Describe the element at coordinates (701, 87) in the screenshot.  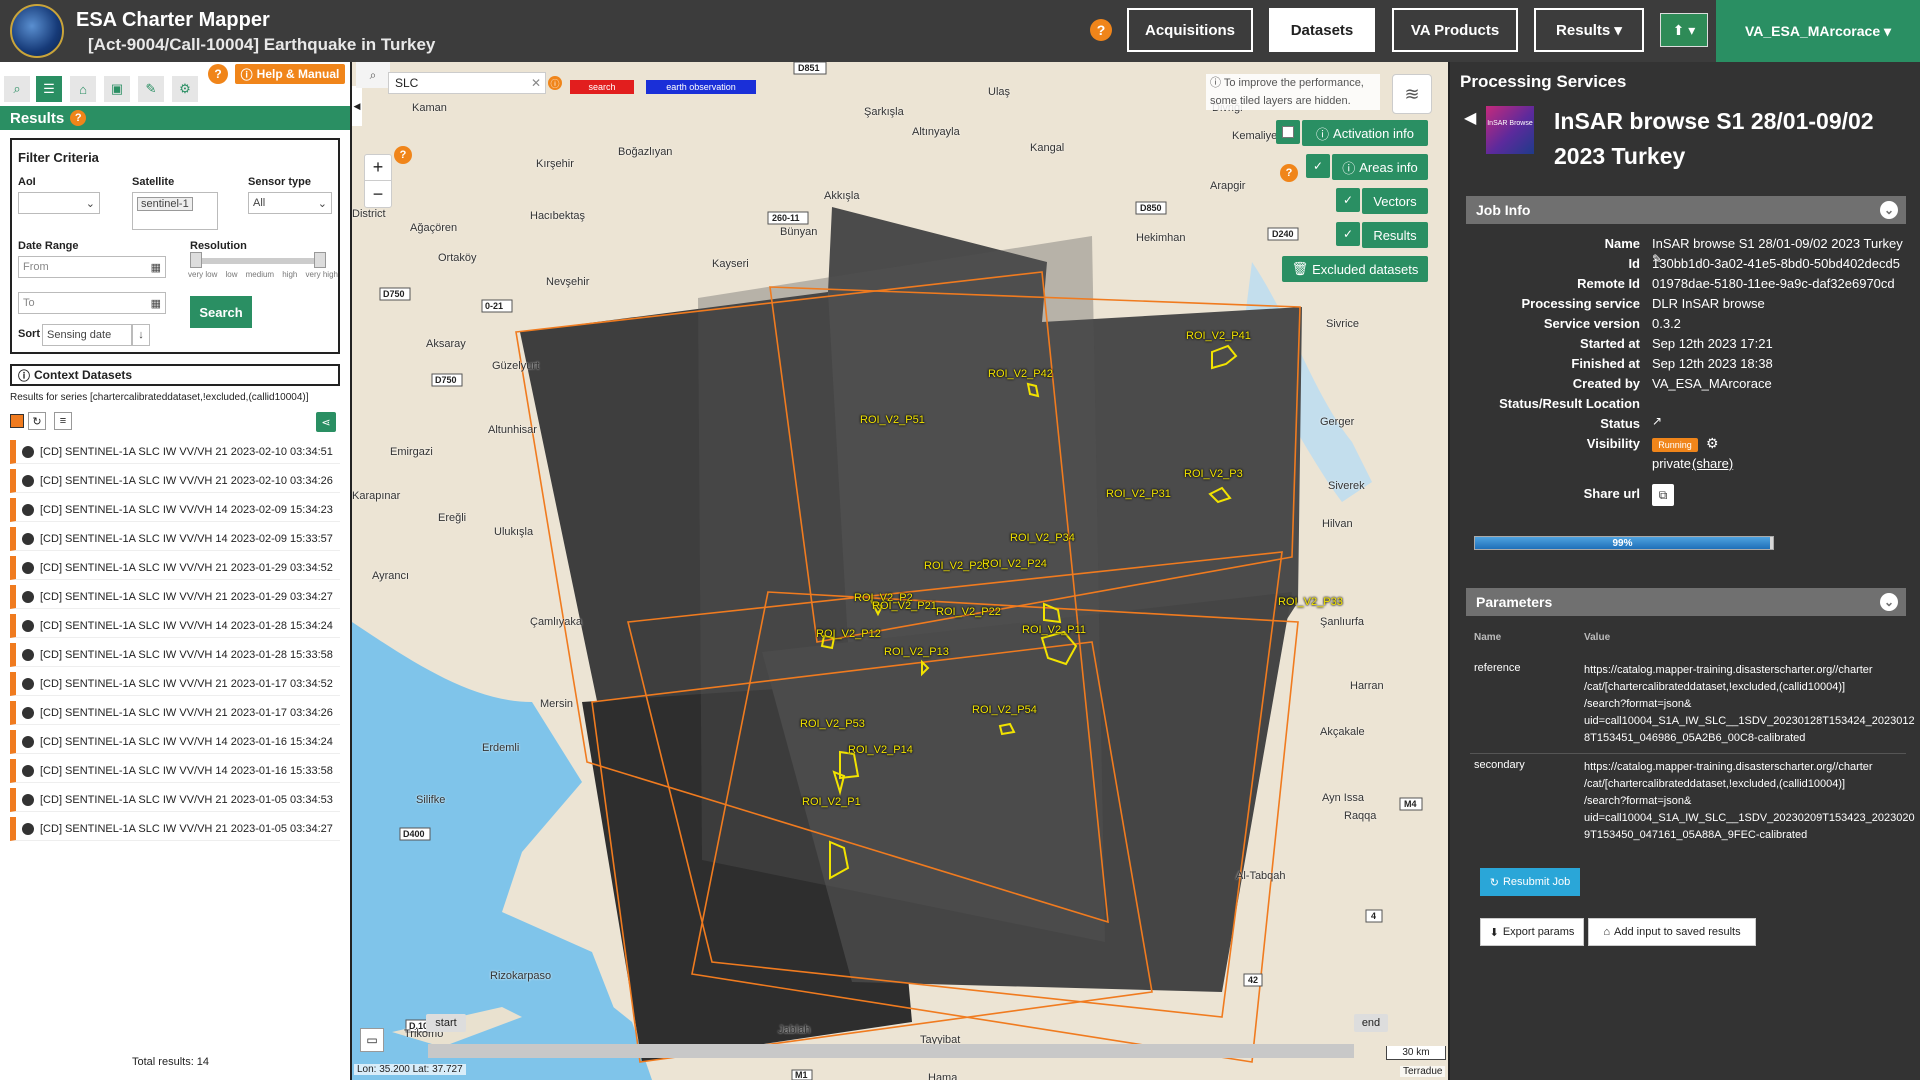
I see `tag-earth-observation: earth observation` at that location.